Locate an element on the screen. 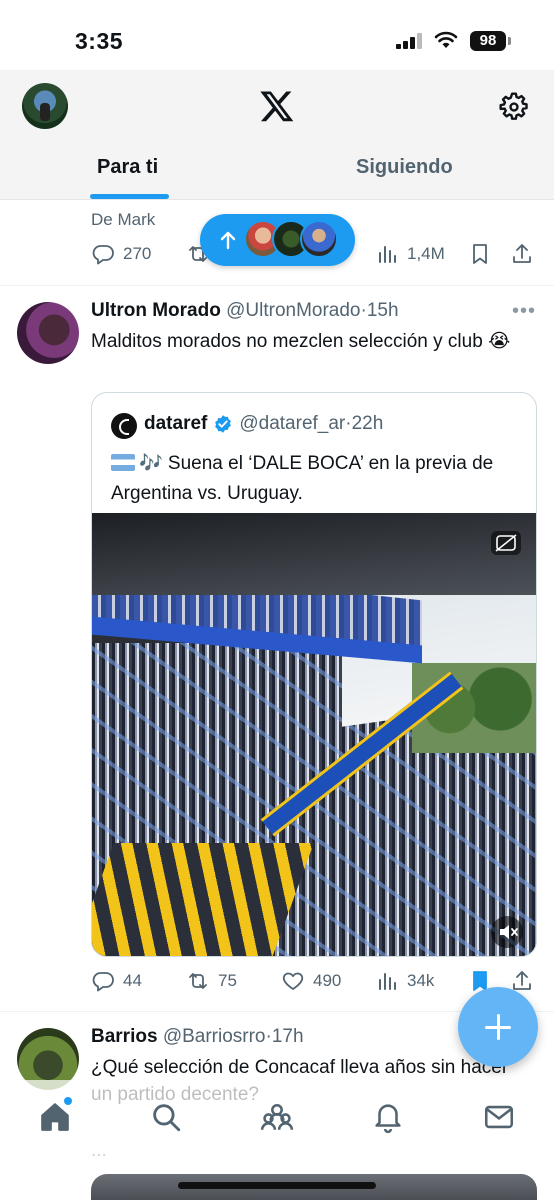  quoted-post-header: dataref @dataref_ar·22h is located at coordinates (263, 424).